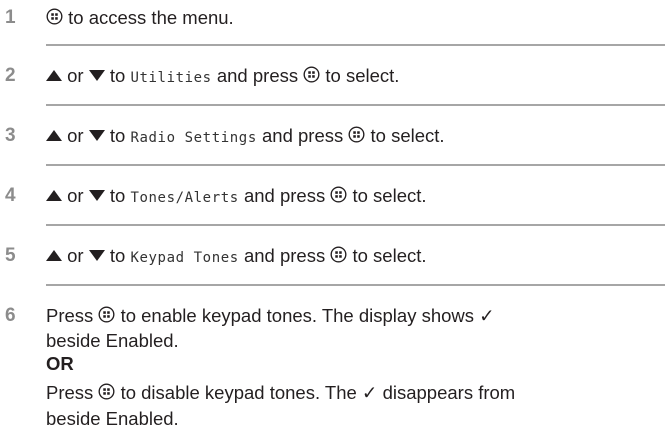  Describe the element at coordinates (10, 255) in the screenshot. I see `step-number: 5` at that location.